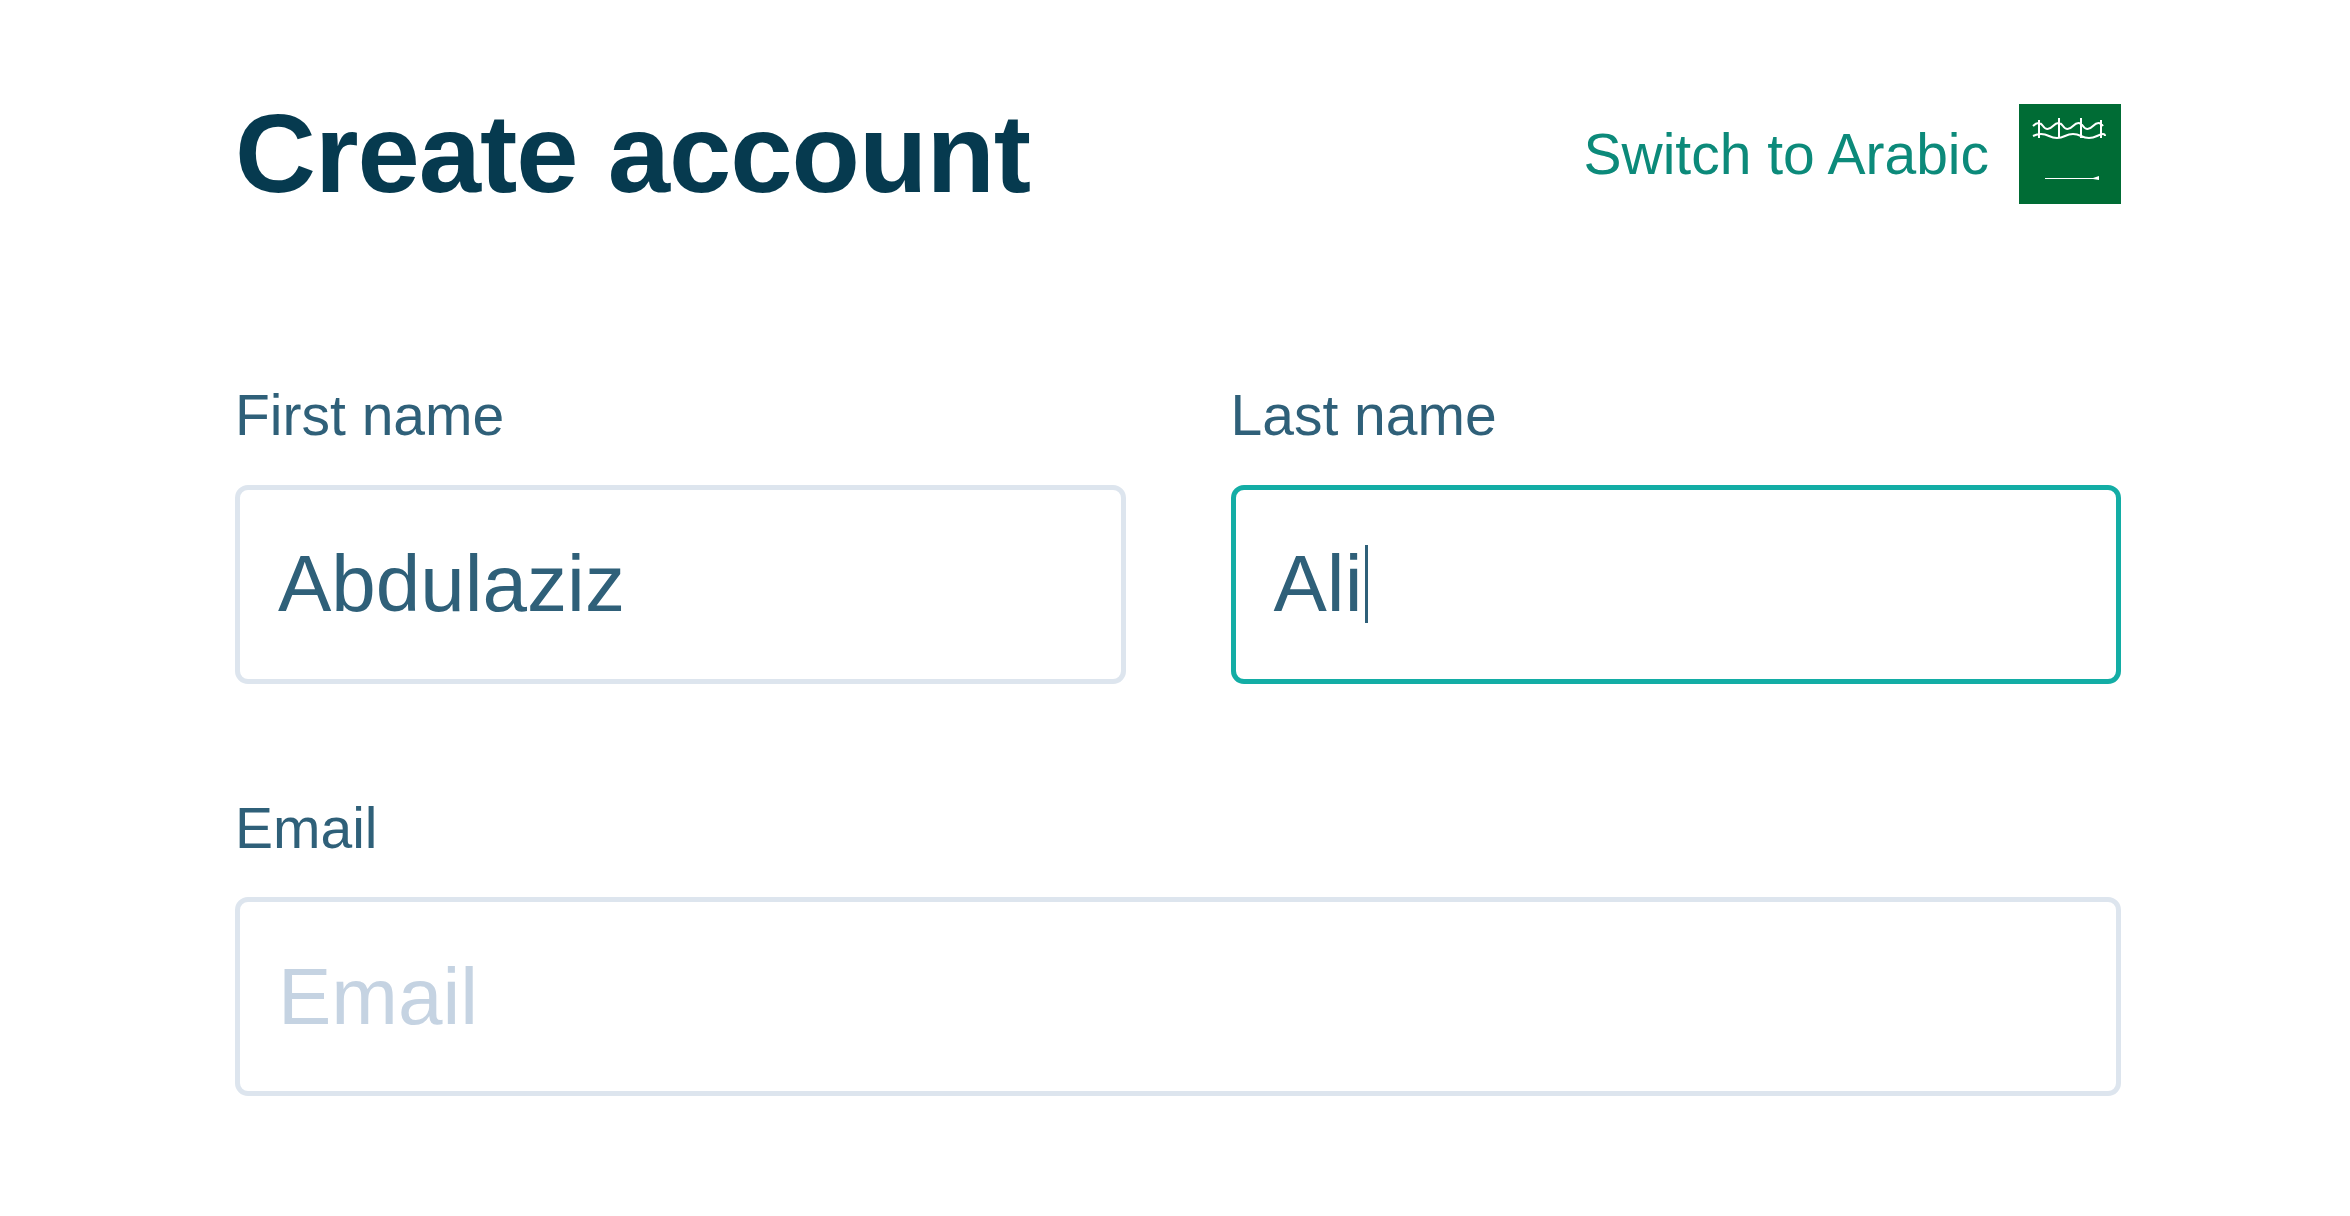  I want to click on flag-icon, so click(2070, 153).